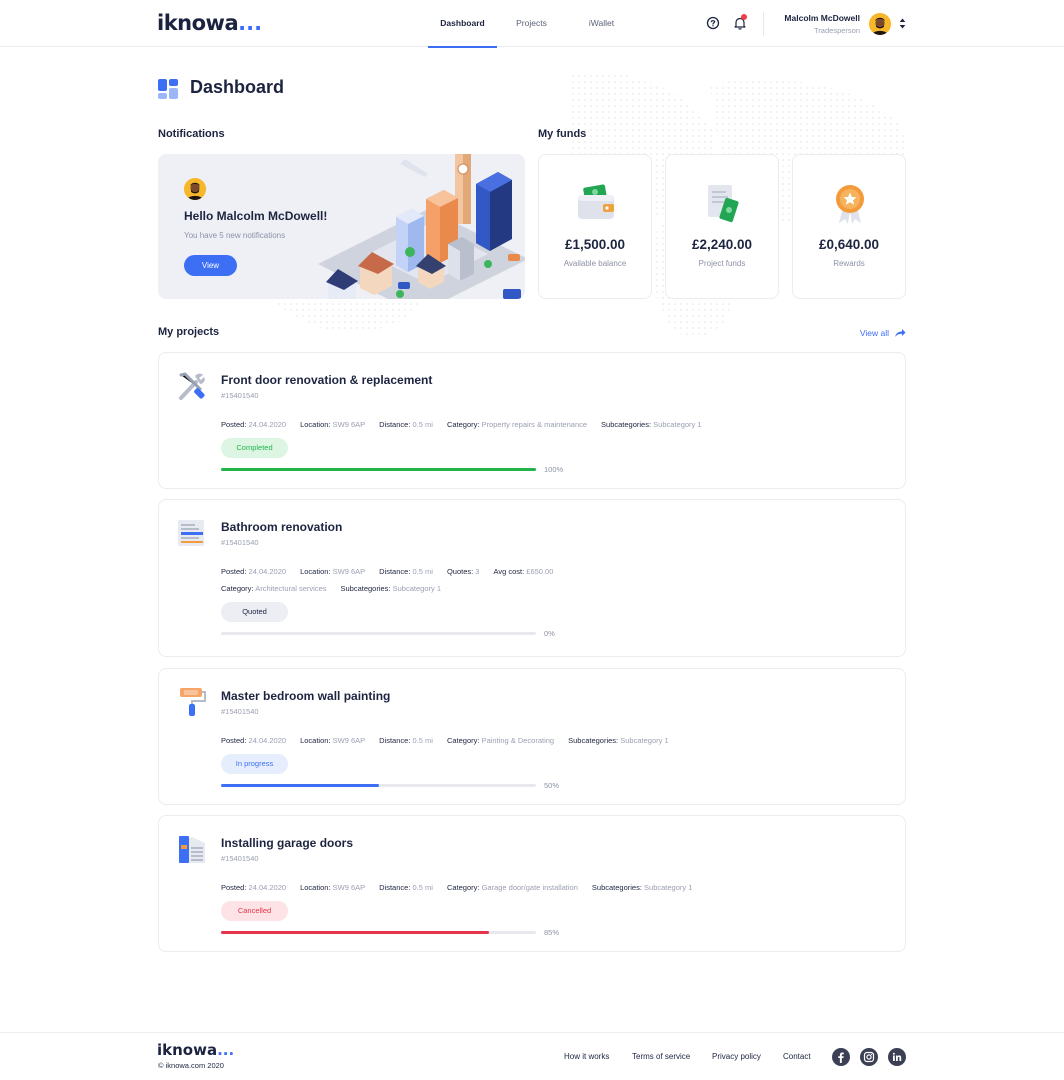 This screenshot has width=1064, height=1080. What do you see at coordinates (837, 30) in the screenshot?
I see `user-role: Tradesperson` at bounding box center [837, 30].